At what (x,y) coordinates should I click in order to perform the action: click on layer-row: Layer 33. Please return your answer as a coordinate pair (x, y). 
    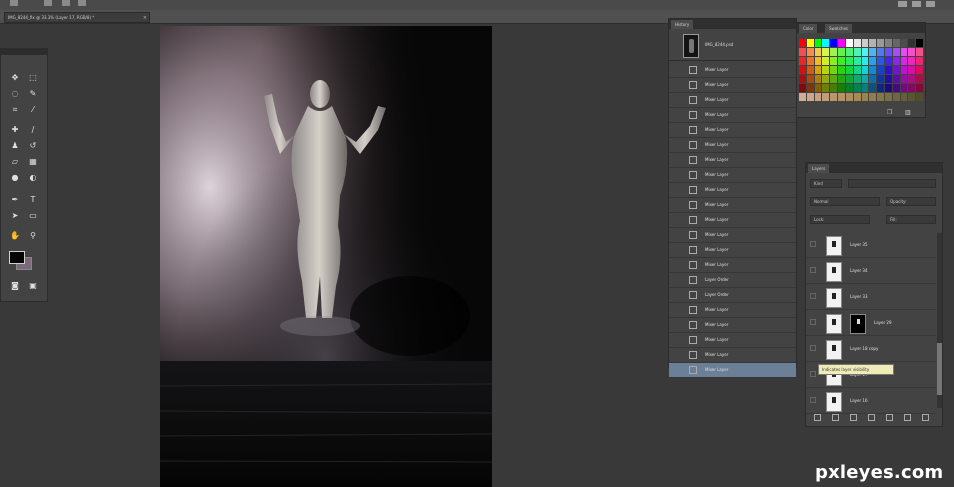
    Looking at the image, I should click on (871, 297).